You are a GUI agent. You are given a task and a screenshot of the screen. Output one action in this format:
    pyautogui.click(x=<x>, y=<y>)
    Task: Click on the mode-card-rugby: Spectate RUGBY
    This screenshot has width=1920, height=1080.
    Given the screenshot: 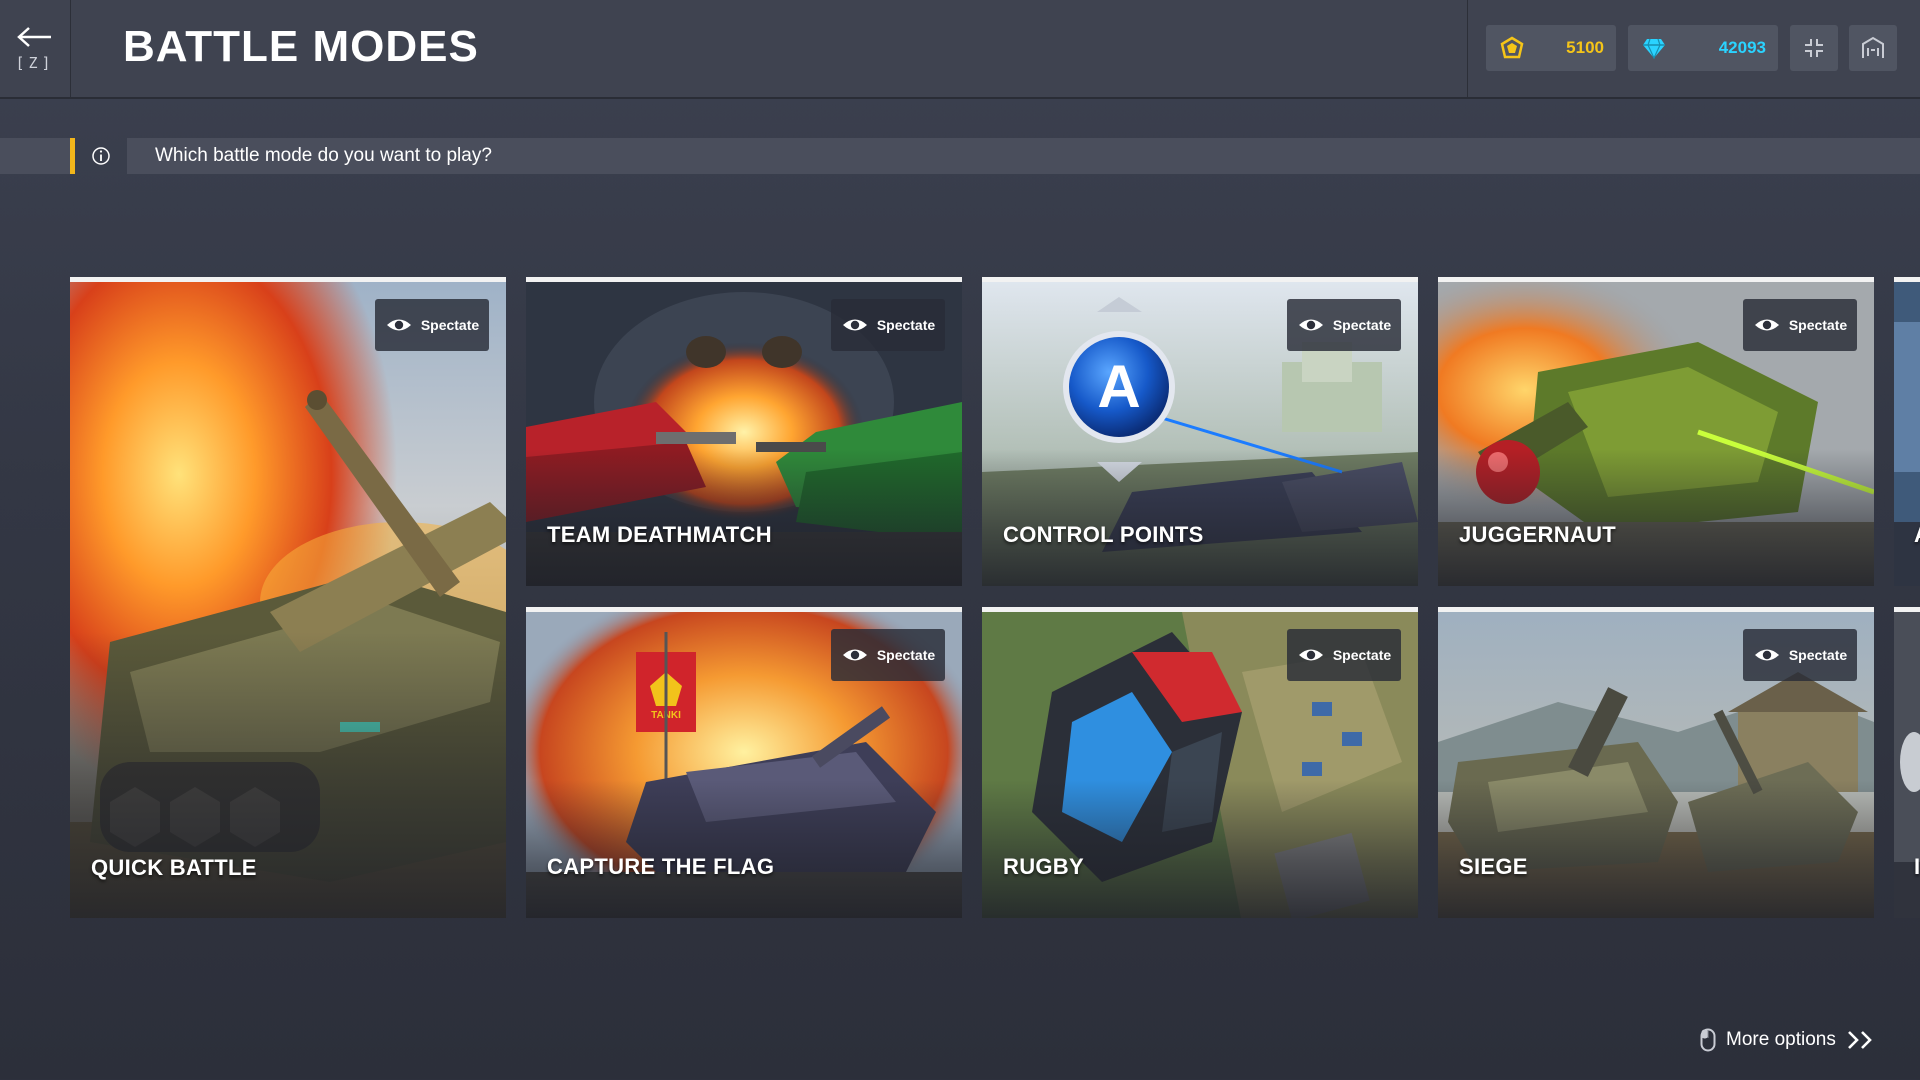 What is the action you would take?
    pyautogui.click(x=1200, y=762)
    